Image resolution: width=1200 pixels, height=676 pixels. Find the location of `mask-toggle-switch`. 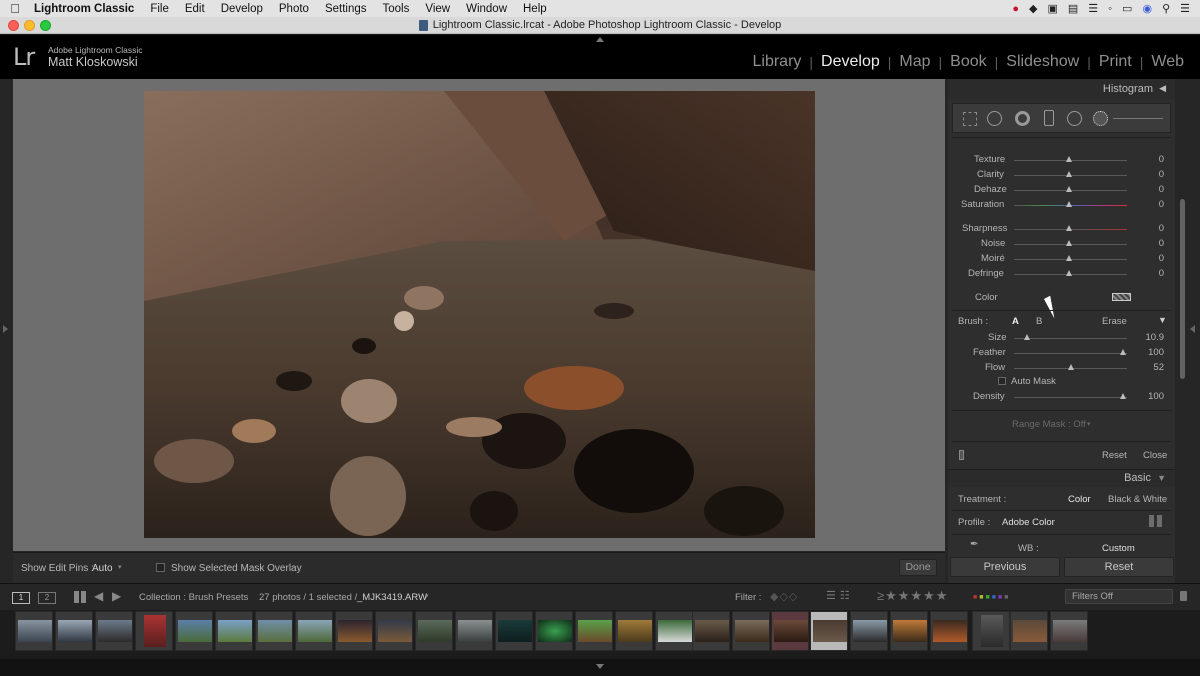

mask-toggle-switch is located at coordinates (961, 455).